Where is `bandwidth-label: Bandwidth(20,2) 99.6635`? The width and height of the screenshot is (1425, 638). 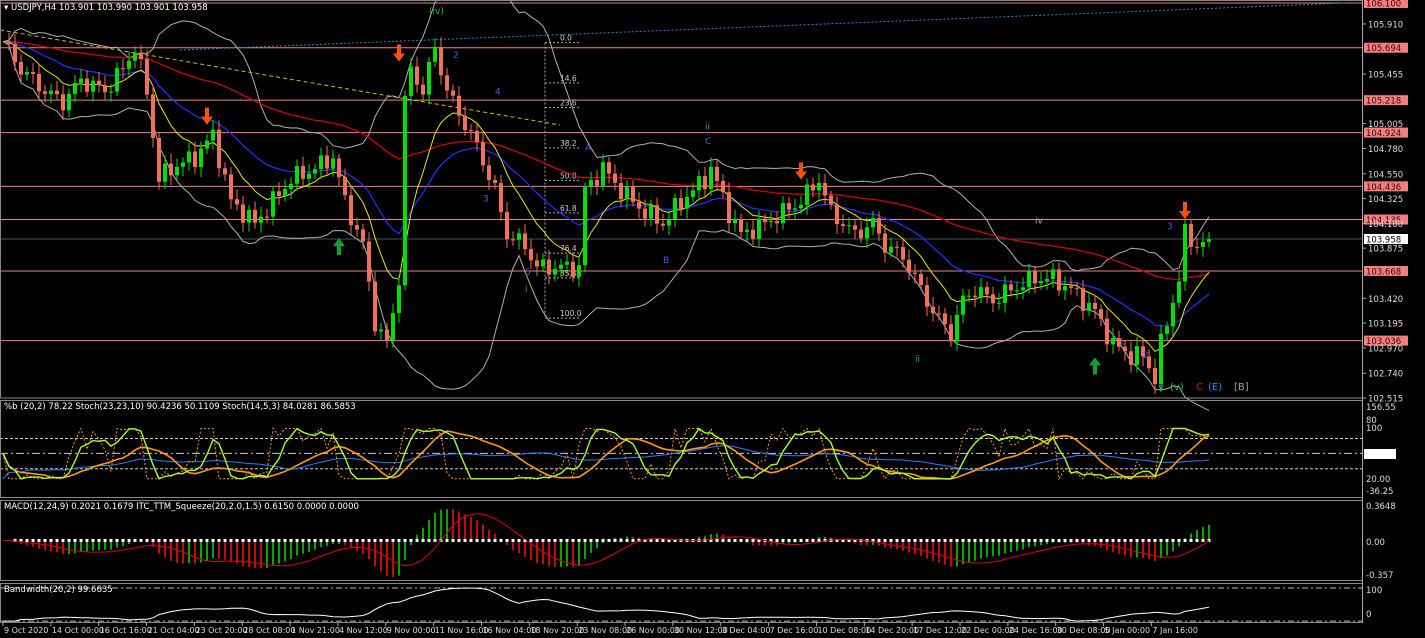
bandwidth-label: Bandwidth(20,2) 99.6635 is located at coordinates (58, 590).